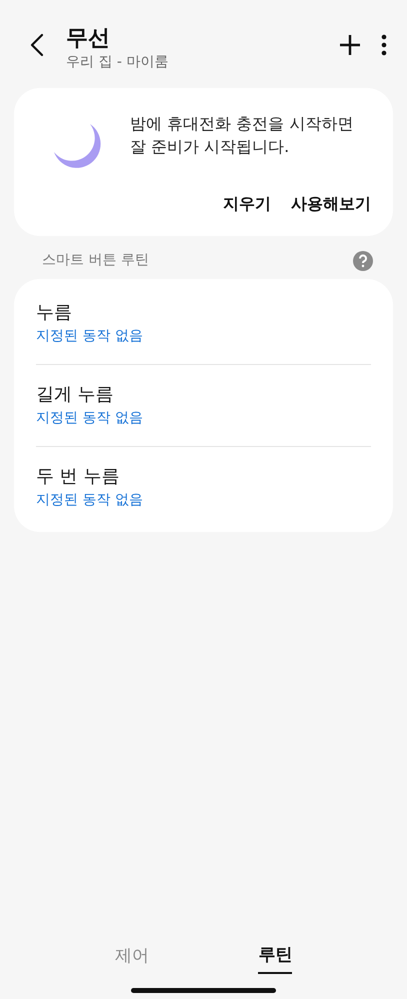 This screenshot has width=407, height=999. Describe the element at coordinates (203, 323) in the screenshot. I see `routine-item: 누름 지정된 동작 없음` at that location.